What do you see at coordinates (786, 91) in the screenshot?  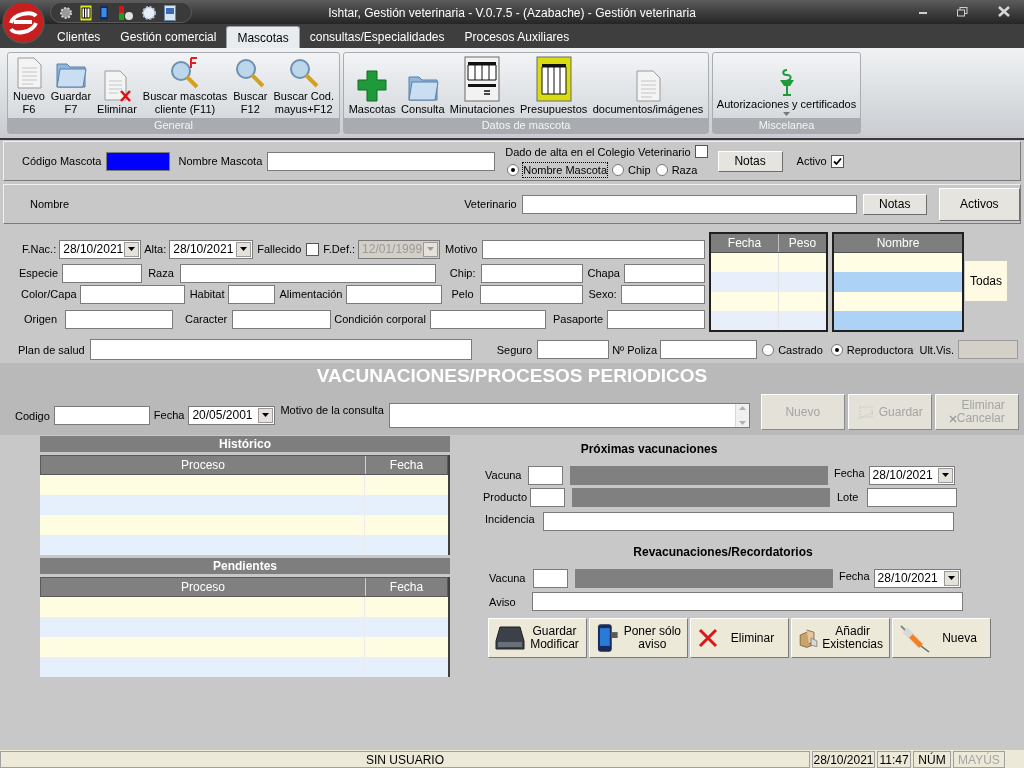 I see `ribbon-button: Autorizaciones y certificados` at bounding box center [786, 91].